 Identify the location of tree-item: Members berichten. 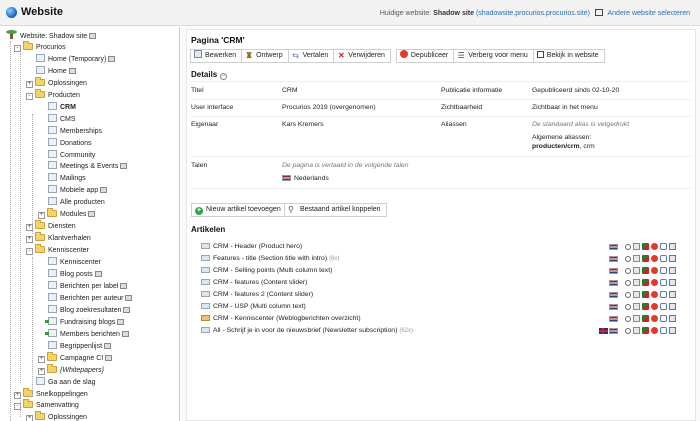
(87, 334).